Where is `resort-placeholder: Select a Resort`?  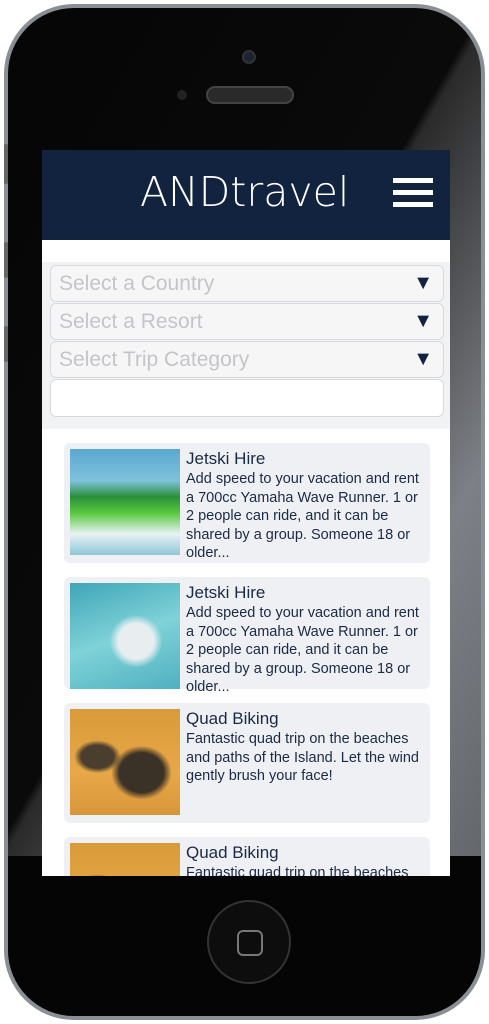
resort-placeholder: Select a Resort is located at coordinates (131, 321).